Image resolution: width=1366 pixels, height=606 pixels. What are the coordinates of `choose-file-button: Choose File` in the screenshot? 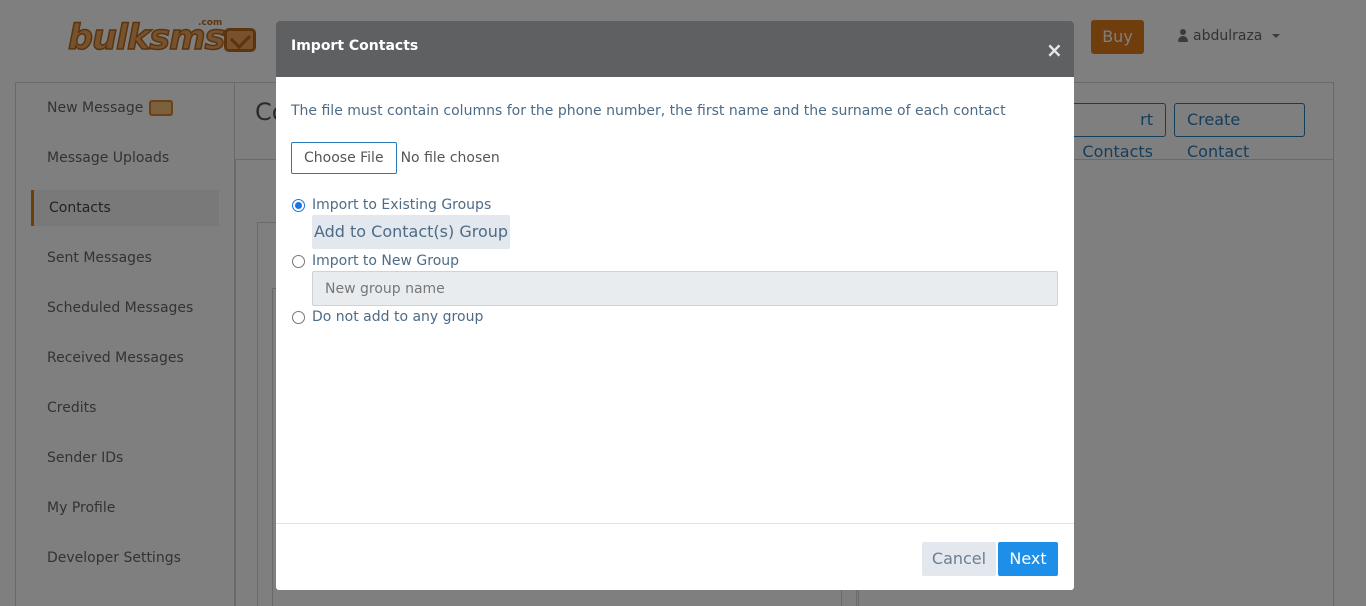 It's located at (344, 158).